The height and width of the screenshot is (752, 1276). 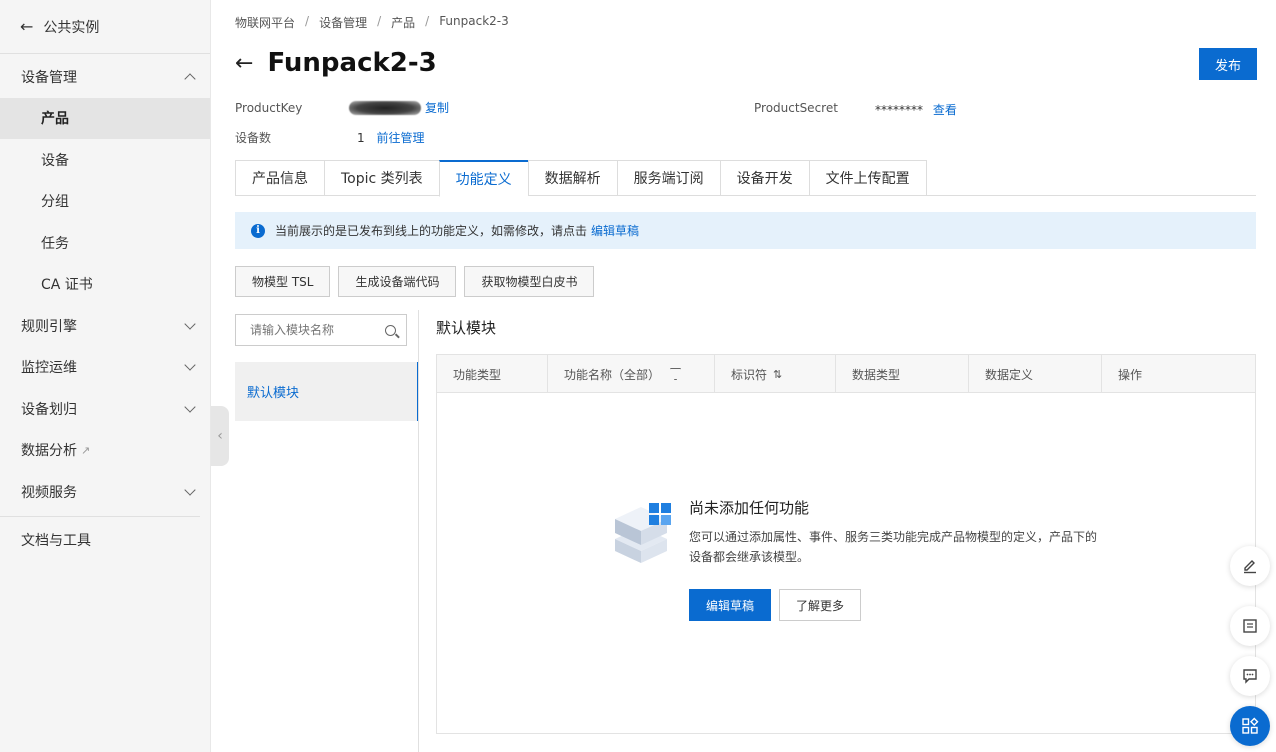 What do you see at coordinates (55, 202) in the screenshot?
I see `sidebar-item-label: 分组` at bounding box center [55, 202].